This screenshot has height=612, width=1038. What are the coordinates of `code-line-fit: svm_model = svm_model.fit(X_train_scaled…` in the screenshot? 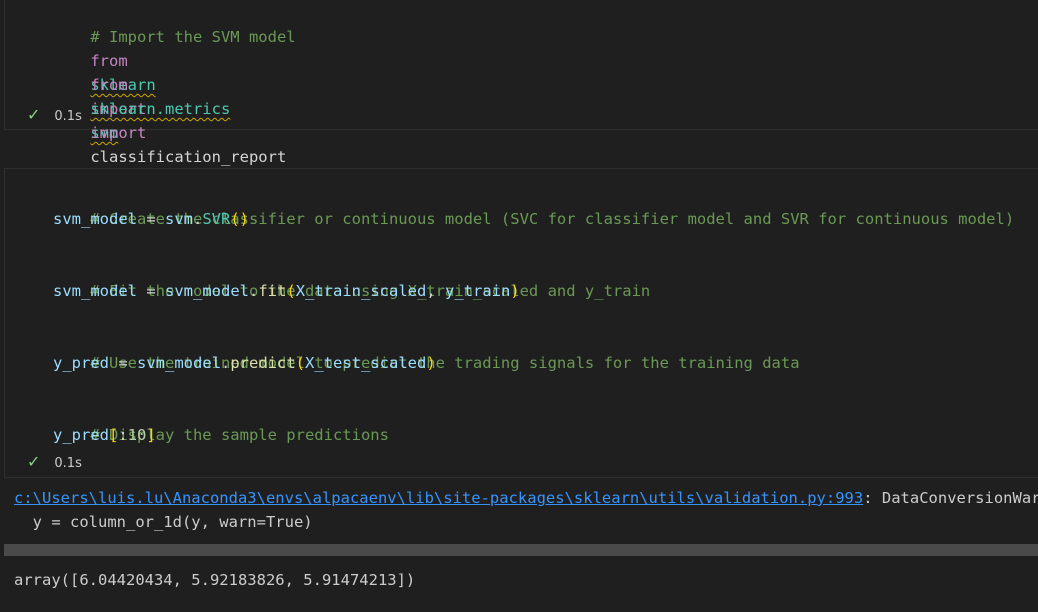 It's located at (286, 291).